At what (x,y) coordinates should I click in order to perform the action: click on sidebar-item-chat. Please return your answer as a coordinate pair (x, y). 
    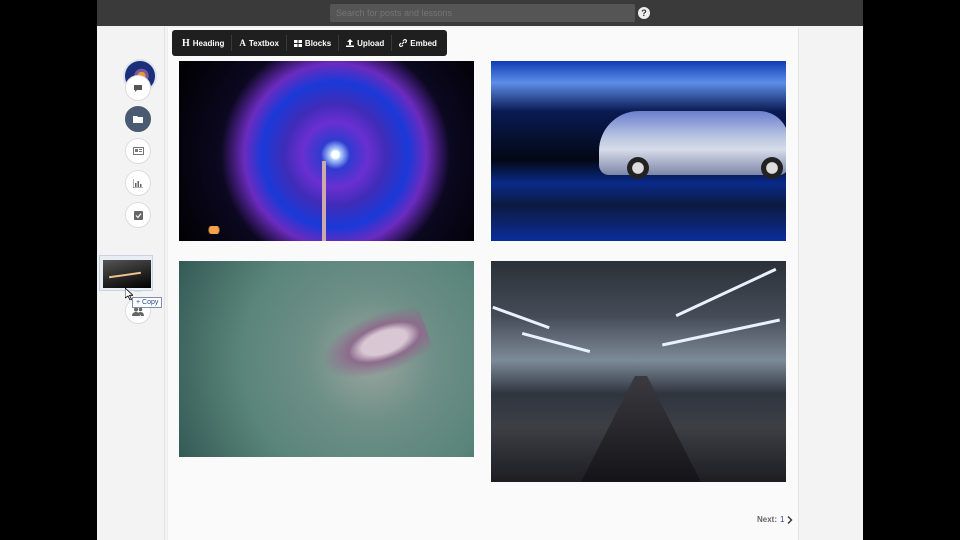
    Looking at the image, I should click on (138, 88).